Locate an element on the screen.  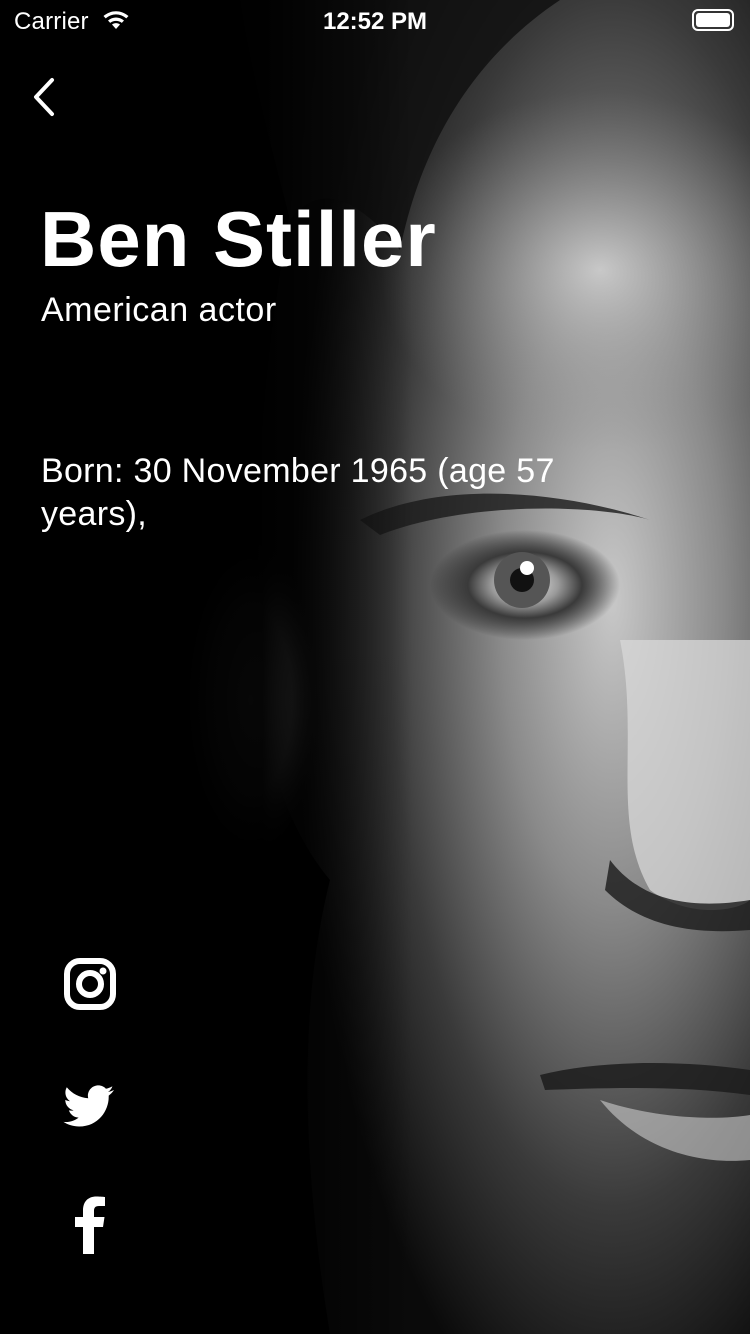
instagram-icon is located at coordinates (90, 984).